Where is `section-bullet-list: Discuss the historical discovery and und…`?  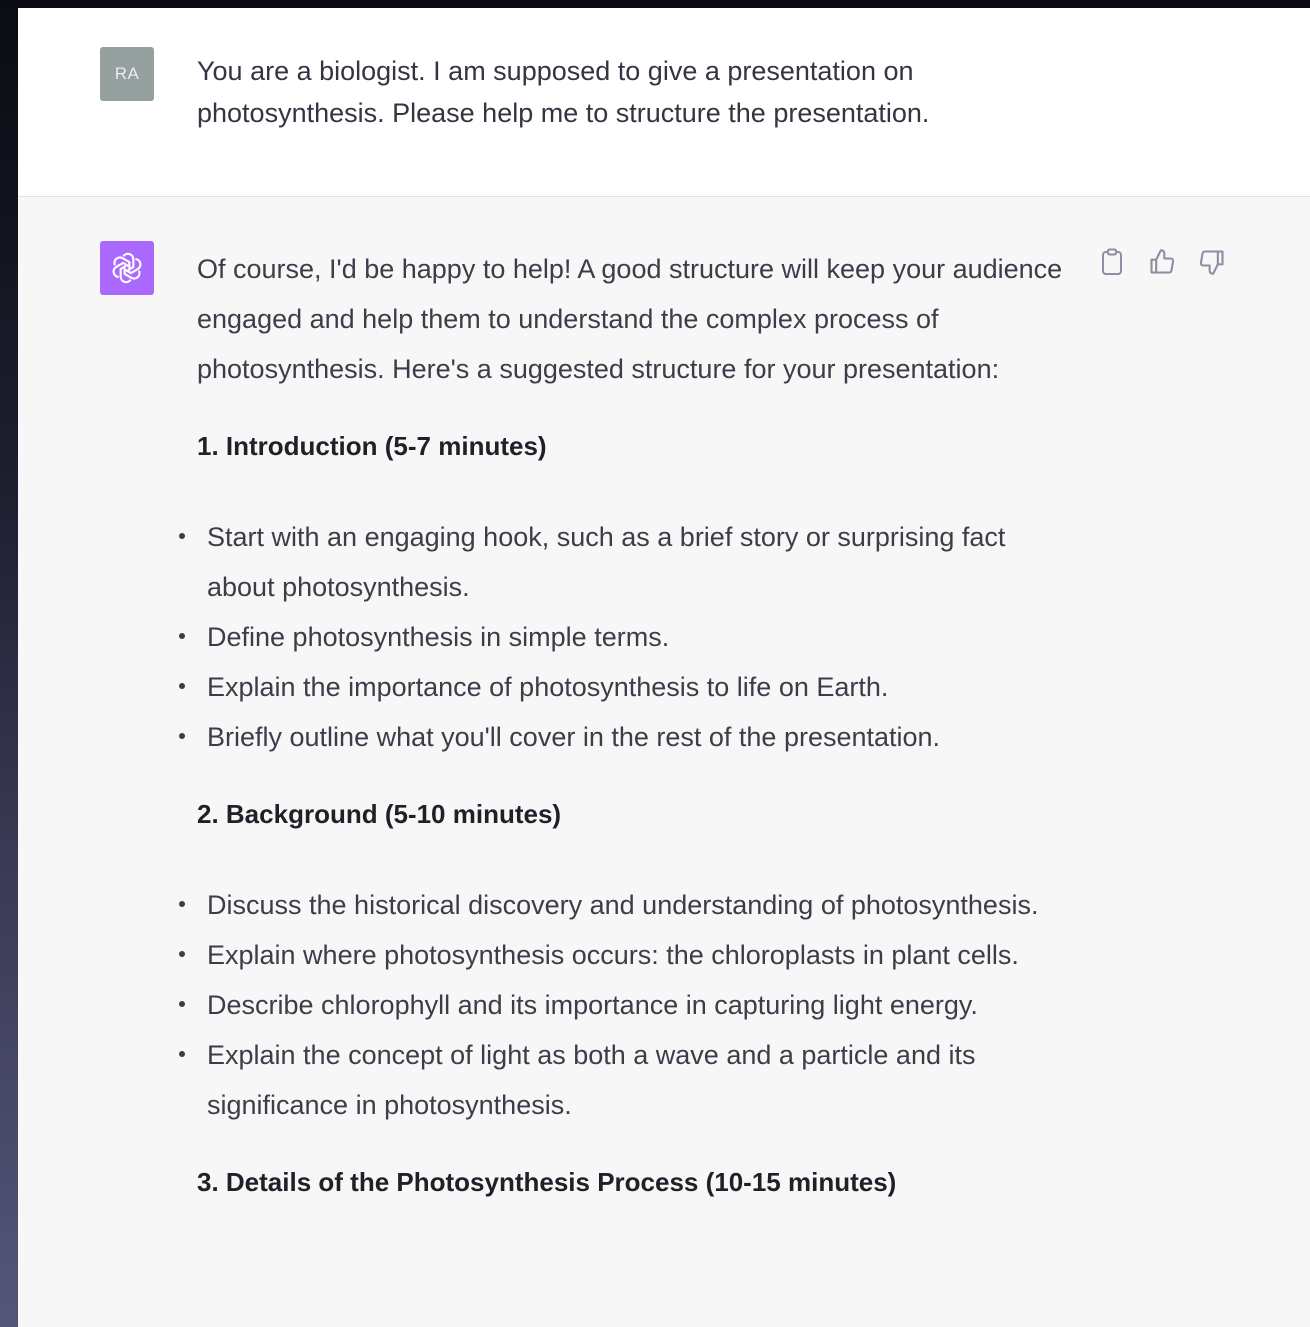
section-bullet-list: Discuss the historical discovery and und… is located at coordinates (638, 1005).